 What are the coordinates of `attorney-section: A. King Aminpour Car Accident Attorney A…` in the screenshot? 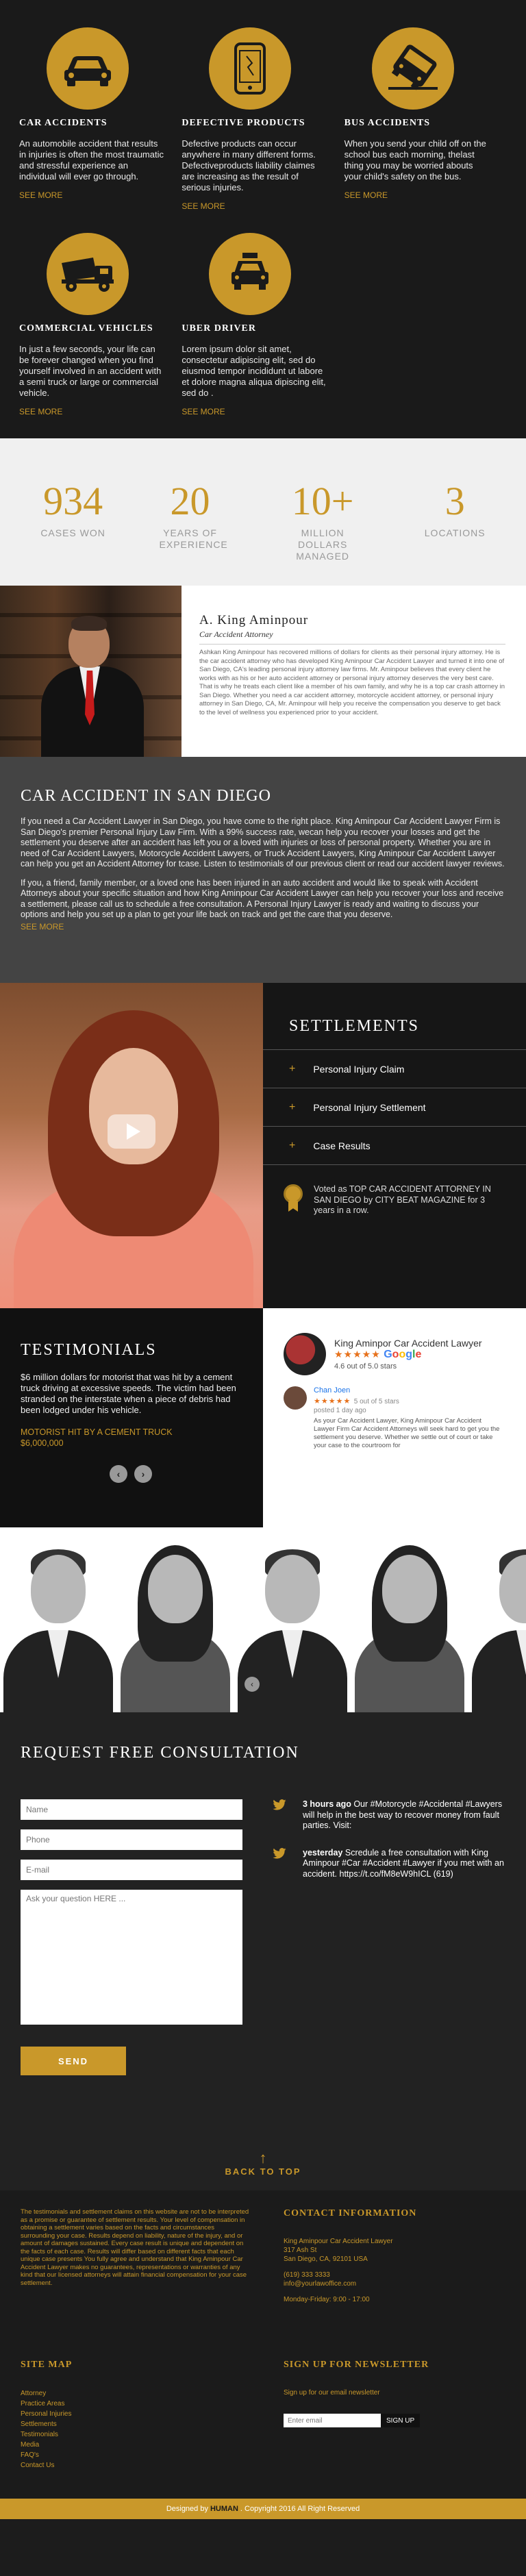 It's located at (263, 671).